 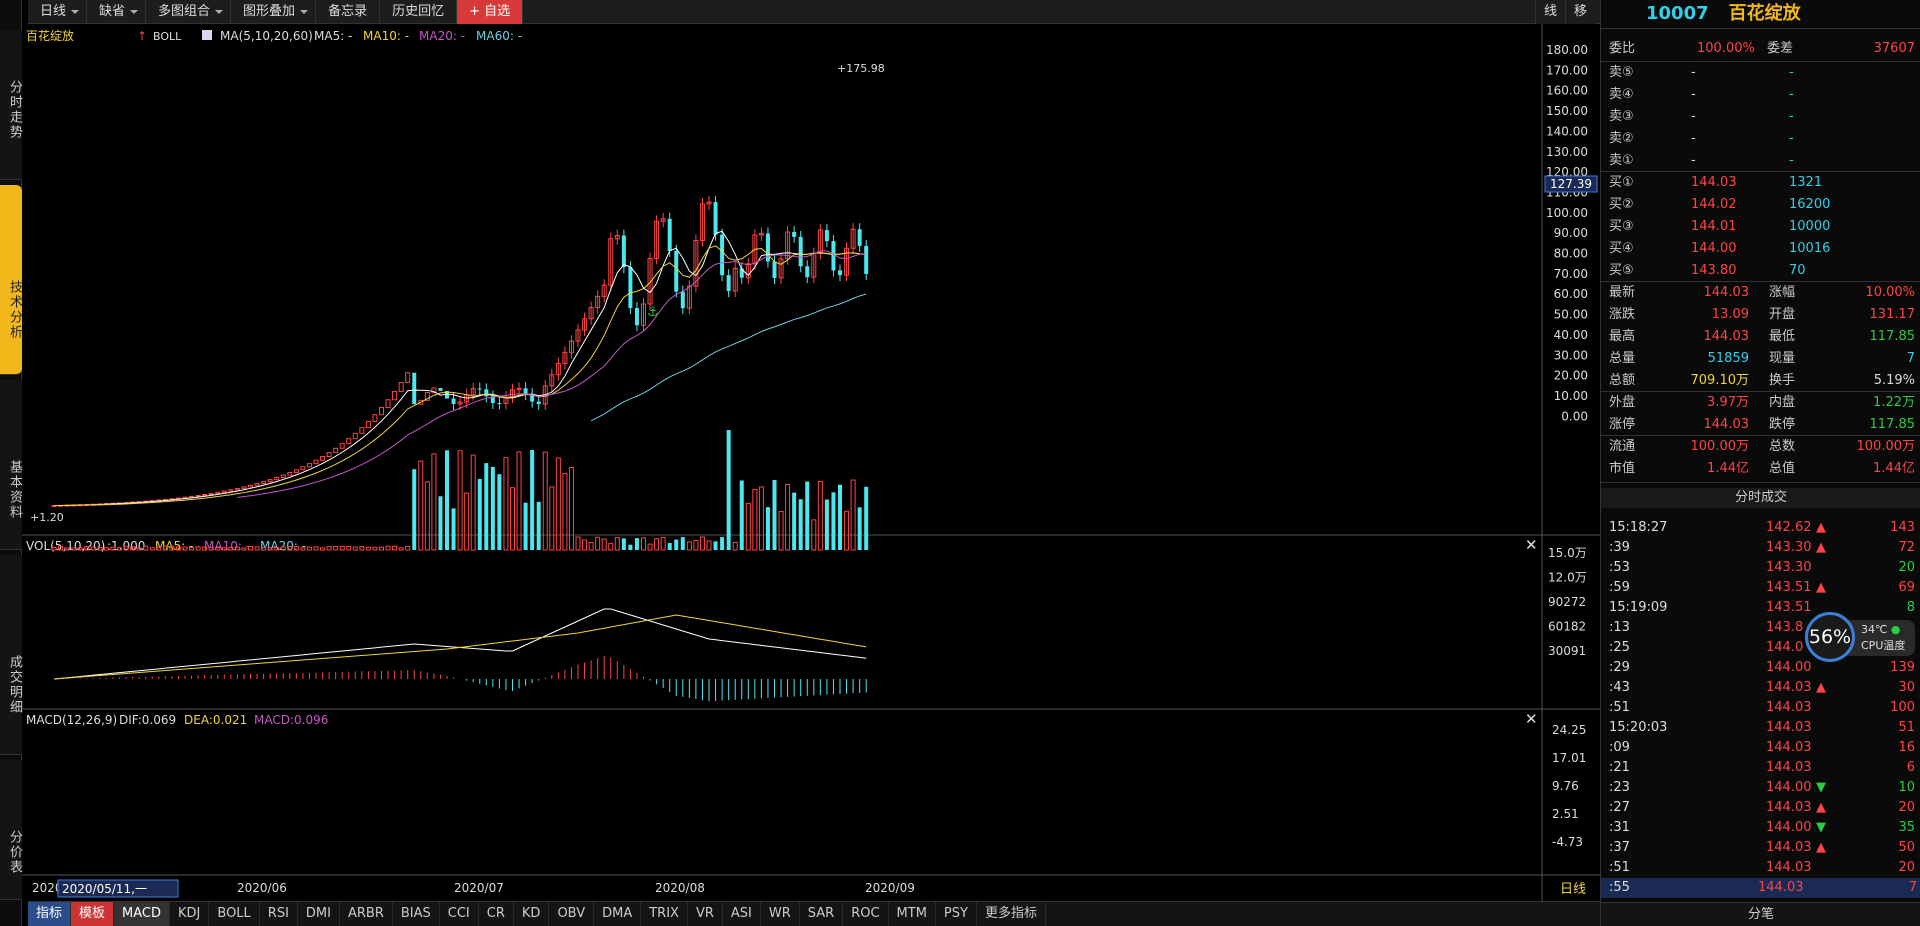 I want to click on vol-yaxis-label: 12.0万, so click(x=1567, y=578).